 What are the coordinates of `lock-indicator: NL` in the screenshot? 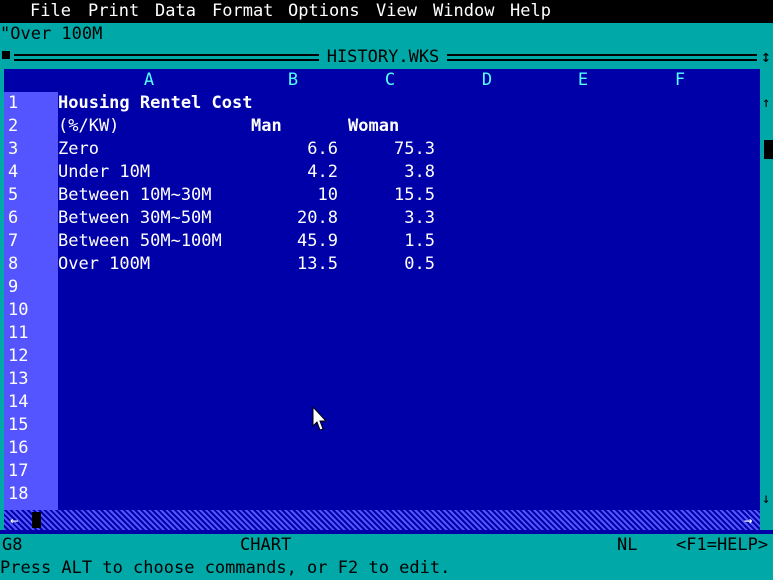 It's located at (627, 545).